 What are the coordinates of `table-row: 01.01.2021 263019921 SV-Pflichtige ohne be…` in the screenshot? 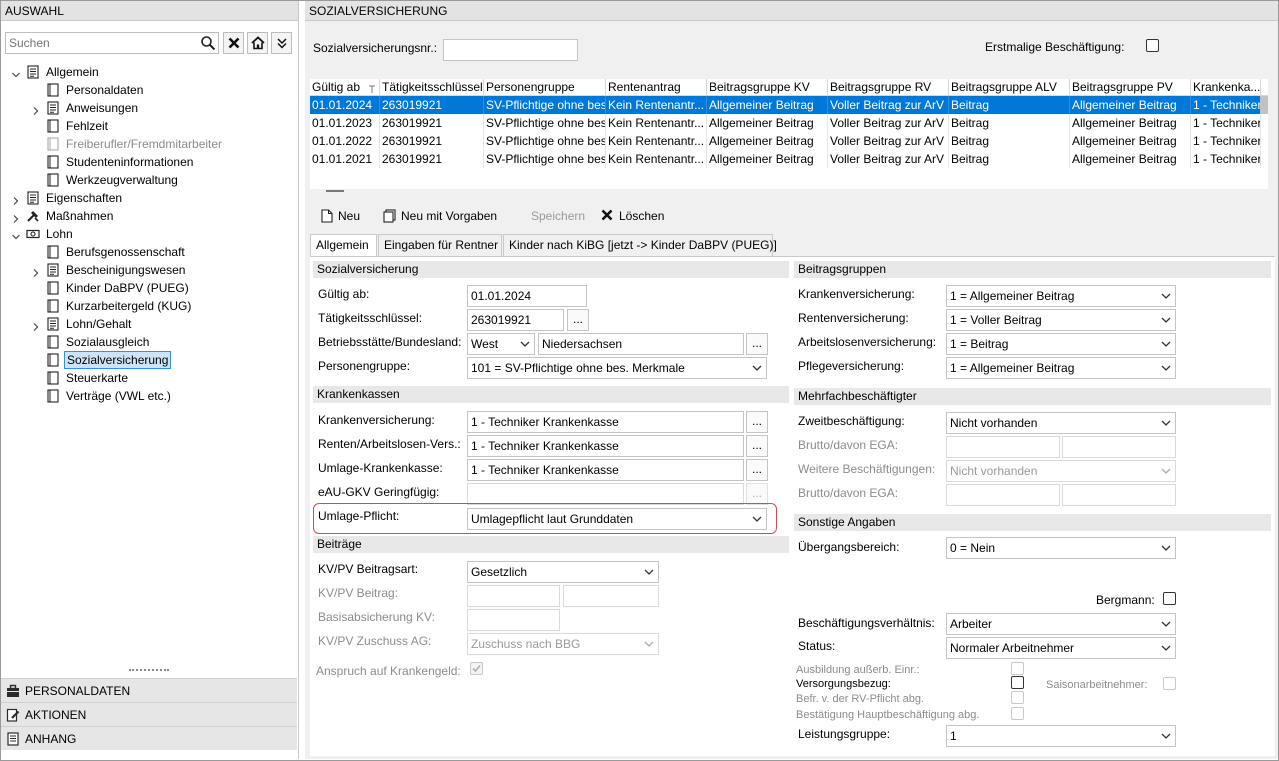 It's located at (785, 159).